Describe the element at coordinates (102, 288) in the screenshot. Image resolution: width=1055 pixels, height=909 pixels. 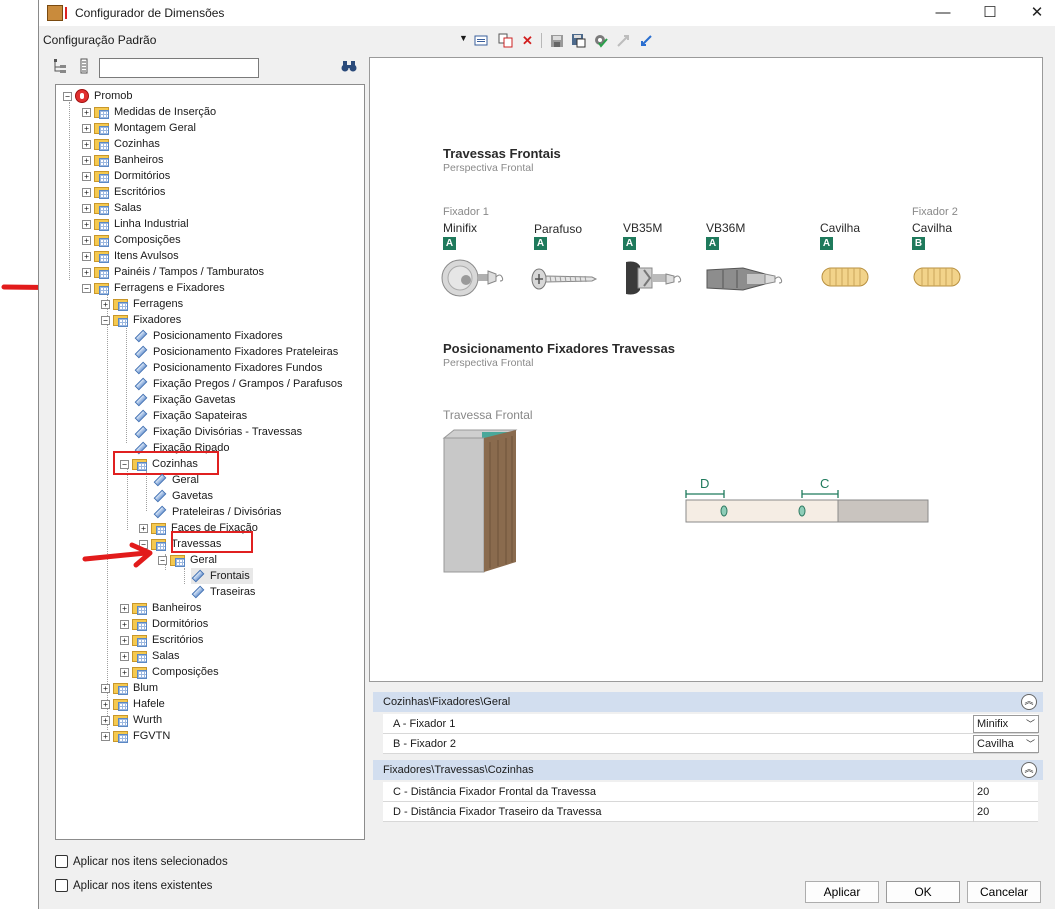
I see `folder-grid-icon` at that location.